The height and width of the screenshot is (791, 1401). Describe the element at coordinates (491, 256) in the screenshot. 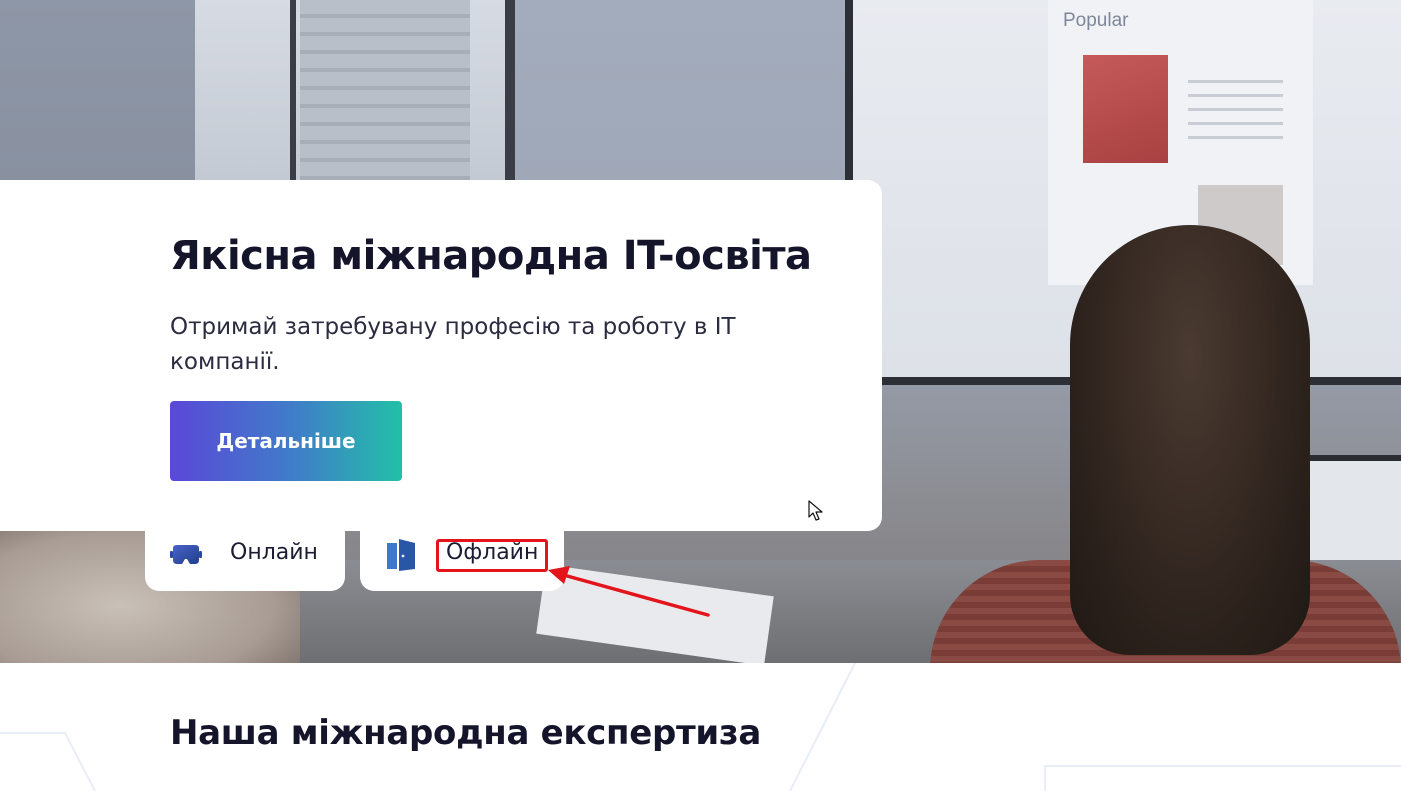

I see `hero-title: Якісна міжнародна IT-освіта` at that location.